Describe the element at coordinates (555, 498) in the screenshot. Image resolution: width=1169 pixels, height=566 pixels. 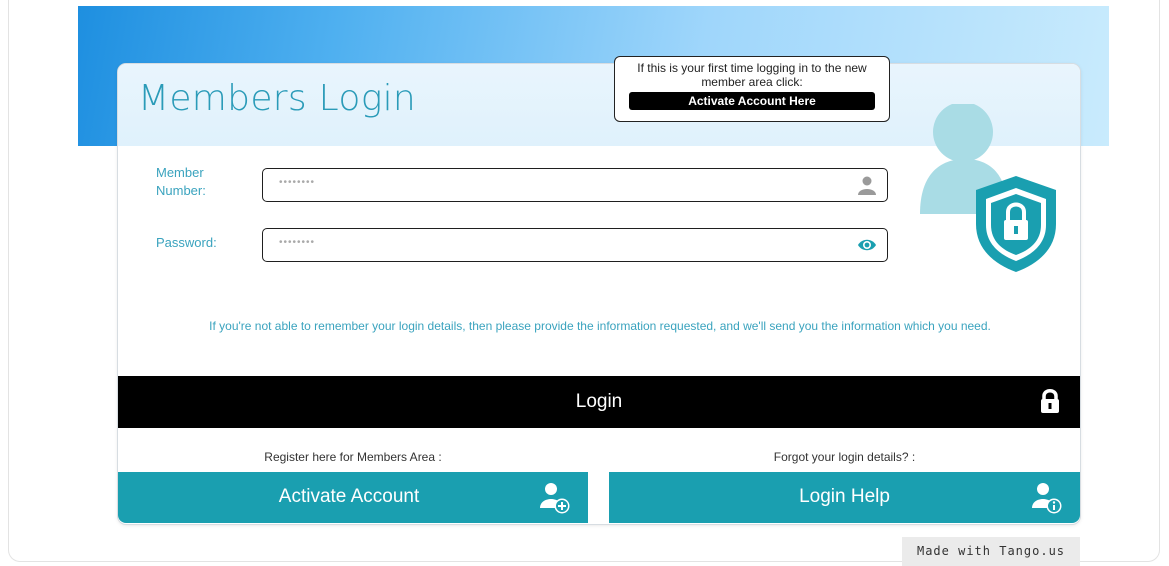
I see `add-user-icon` at that location.